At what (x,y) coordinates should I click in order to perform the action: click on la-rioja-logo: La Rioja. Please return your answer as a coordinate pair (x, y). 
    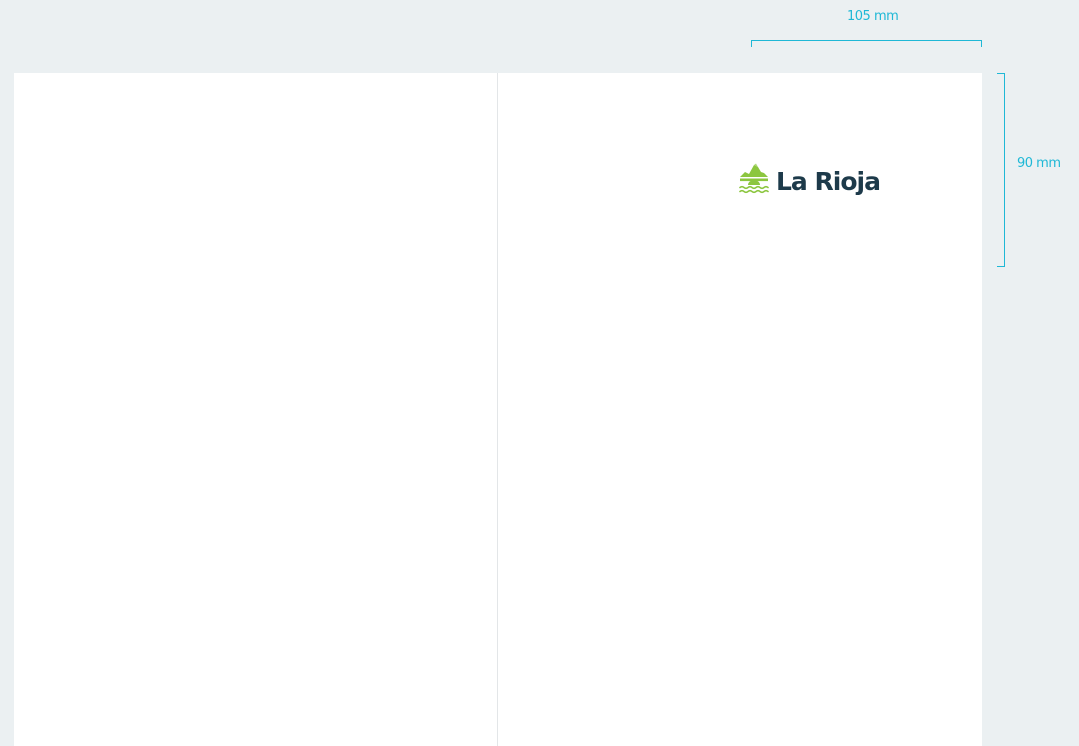
    Looking at the image, I should click on (810, 179).